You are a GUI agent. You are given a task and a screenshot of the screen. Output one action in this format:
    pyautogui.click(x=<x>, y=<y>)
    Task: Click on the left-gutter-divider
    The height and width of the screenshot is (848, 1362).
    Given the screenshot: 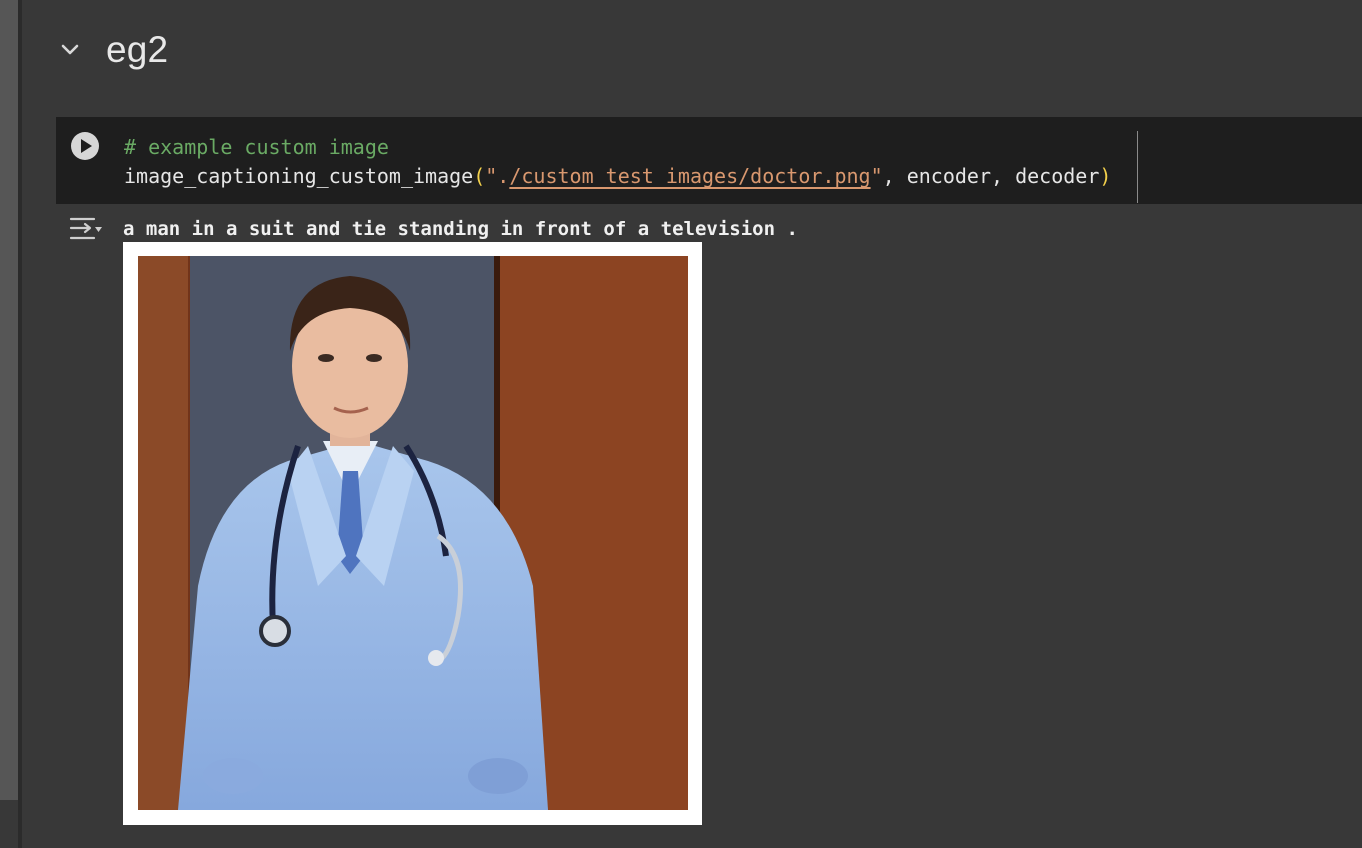 What is the action you would take?
    pyautogui.click(x=20, y=424)
    